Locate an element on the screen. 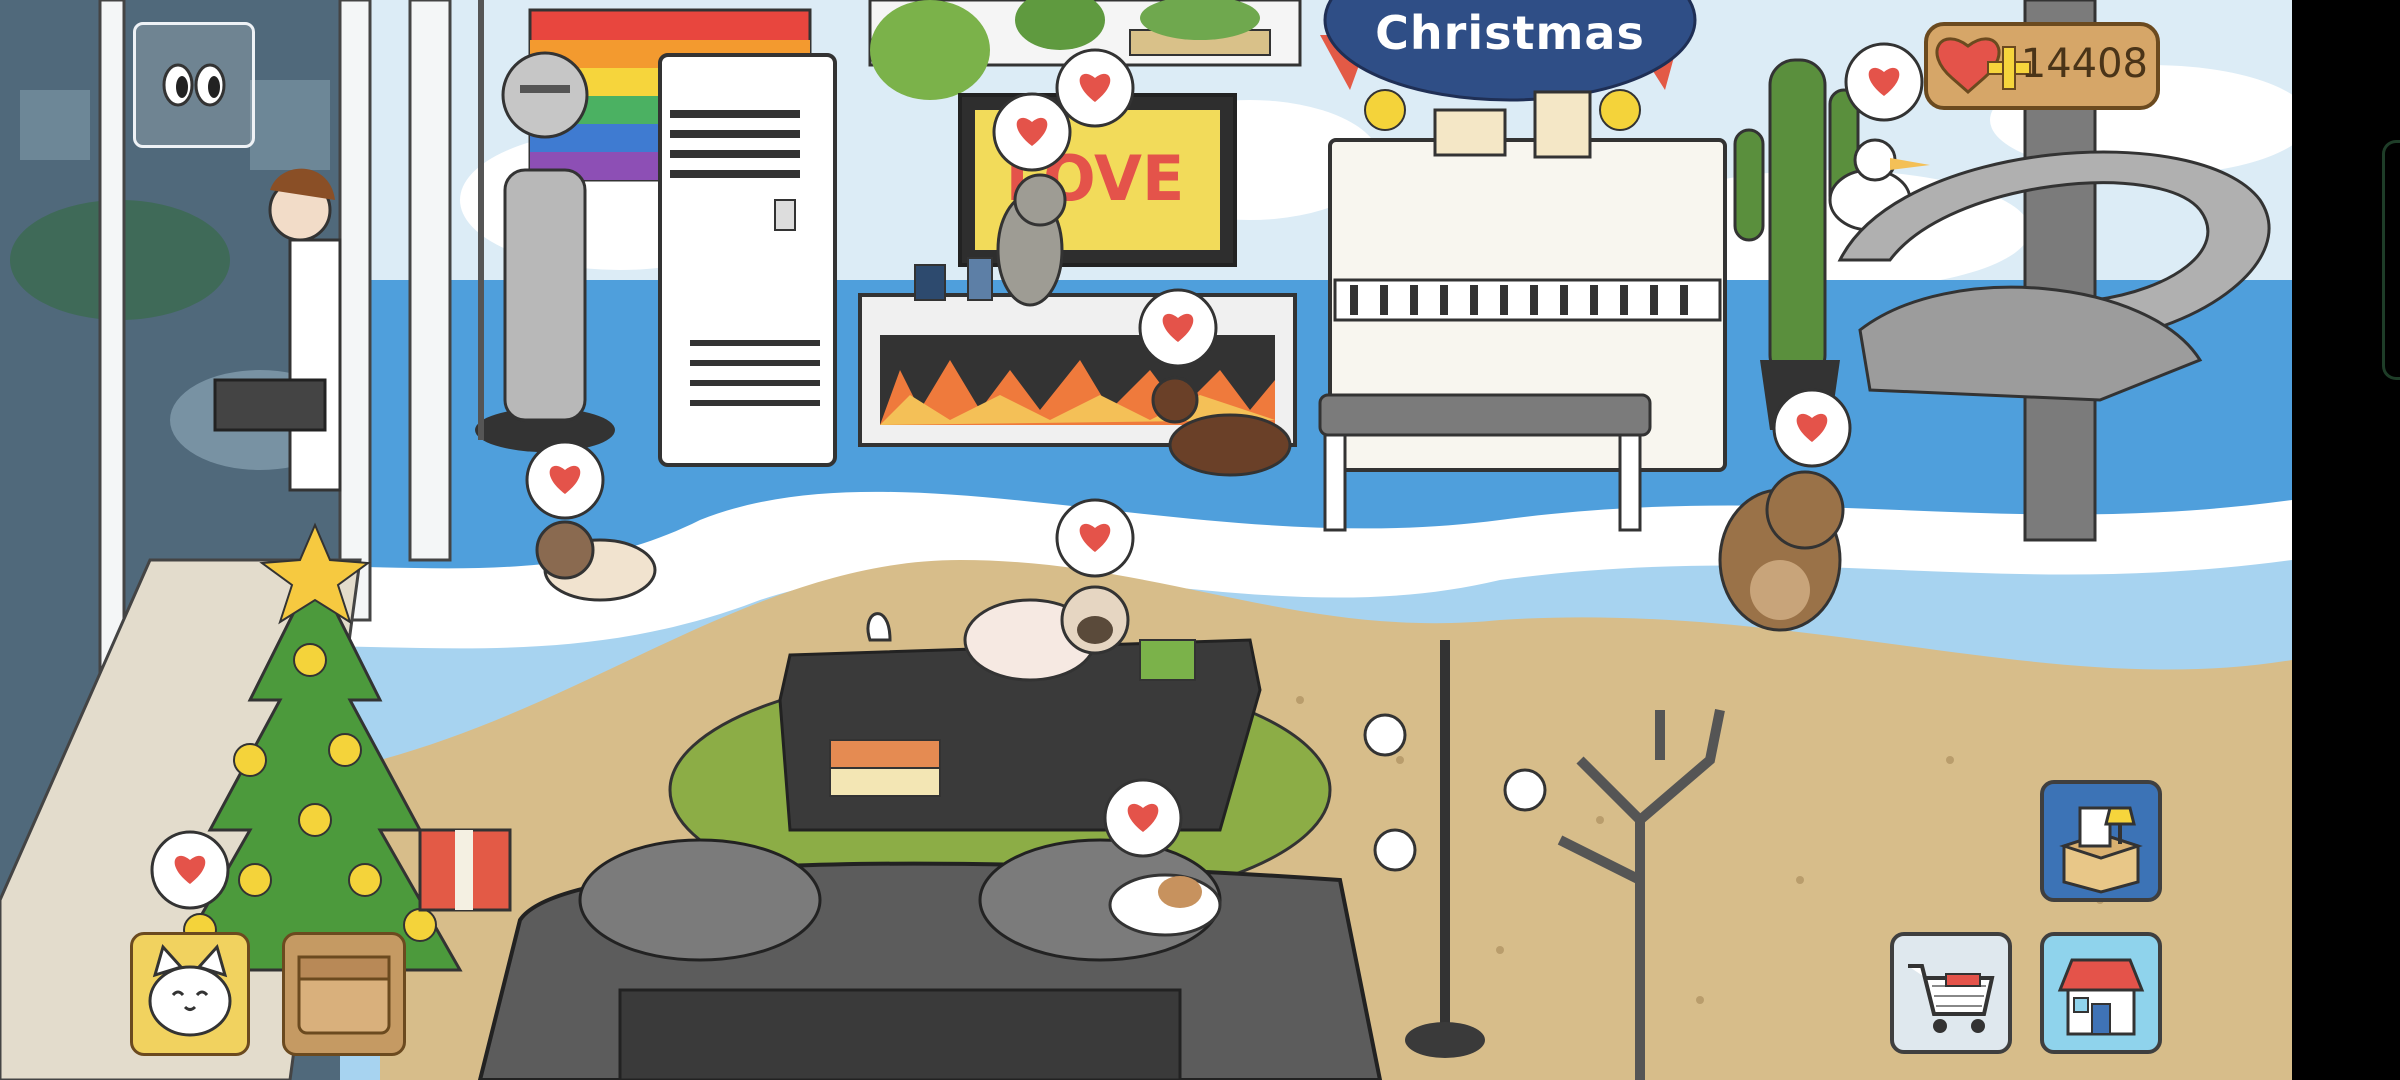  cat-face-icon is located at coordinates (190, 990).